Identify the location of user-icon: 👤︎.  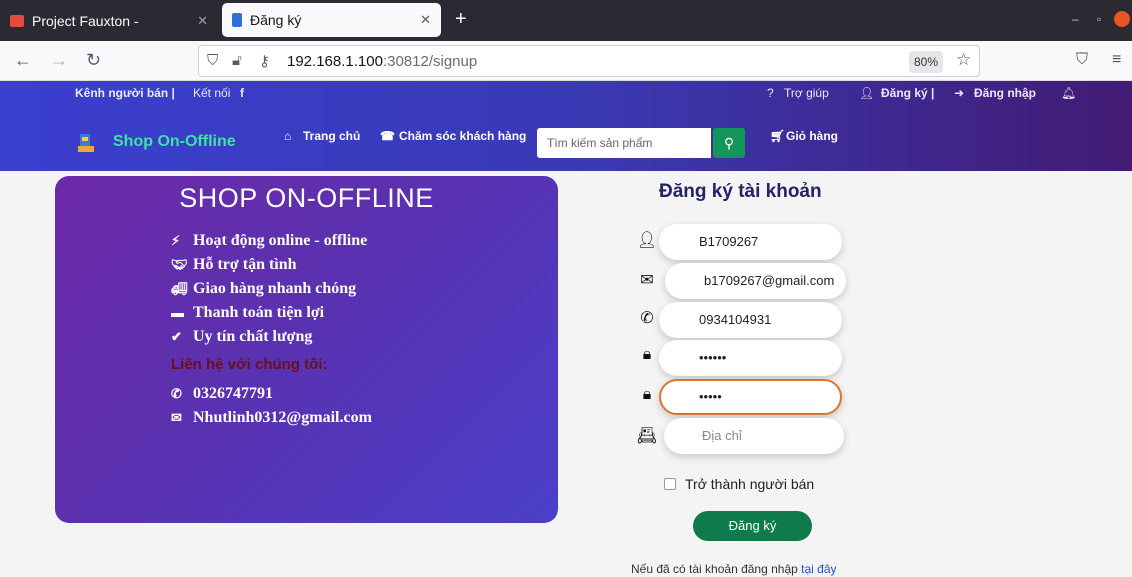
(647, 240).